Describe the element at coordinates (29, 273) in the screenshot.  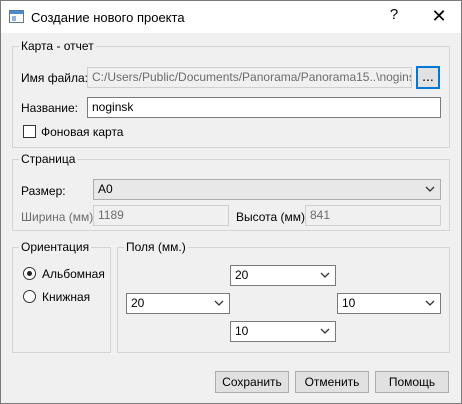
I see `landscape-radio` at that location.